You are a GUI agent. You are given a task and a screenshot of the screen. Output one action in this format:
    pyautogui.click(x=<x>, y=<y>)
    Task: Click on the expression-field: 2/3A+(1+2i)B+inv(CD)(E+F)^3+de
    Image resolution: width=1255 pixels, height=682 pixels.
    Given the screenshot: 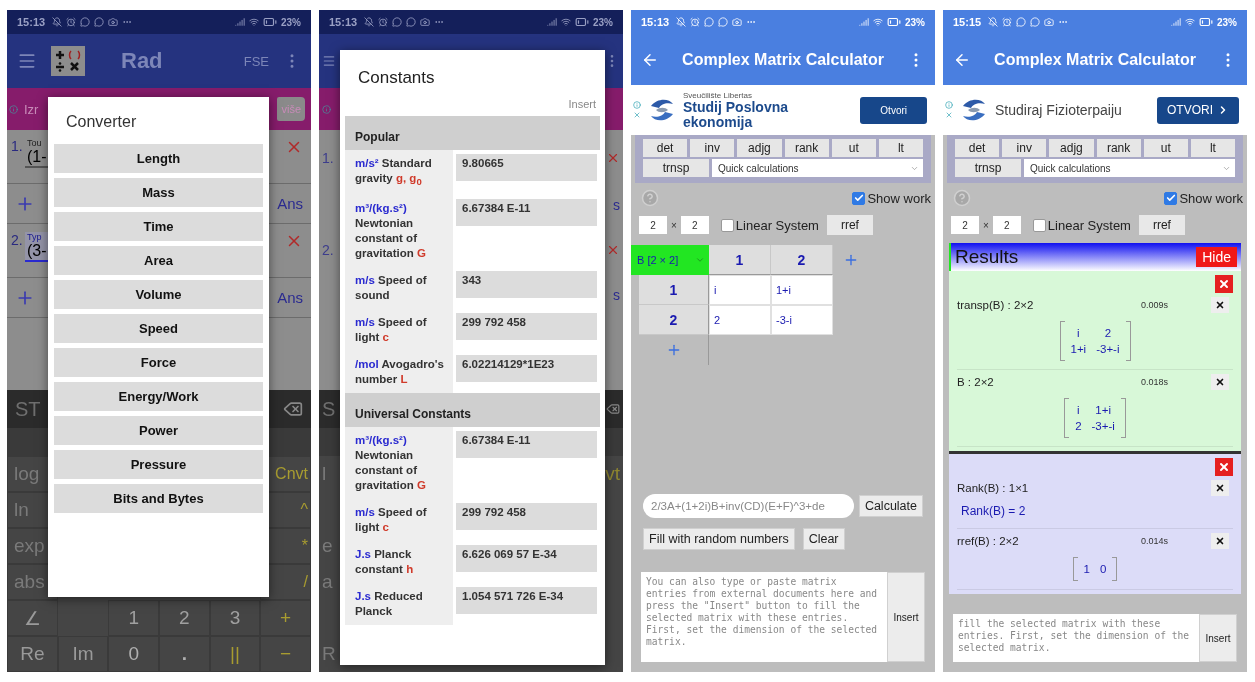 What is the action you would take?
    pyautogui.click(x=748, y=506)
    